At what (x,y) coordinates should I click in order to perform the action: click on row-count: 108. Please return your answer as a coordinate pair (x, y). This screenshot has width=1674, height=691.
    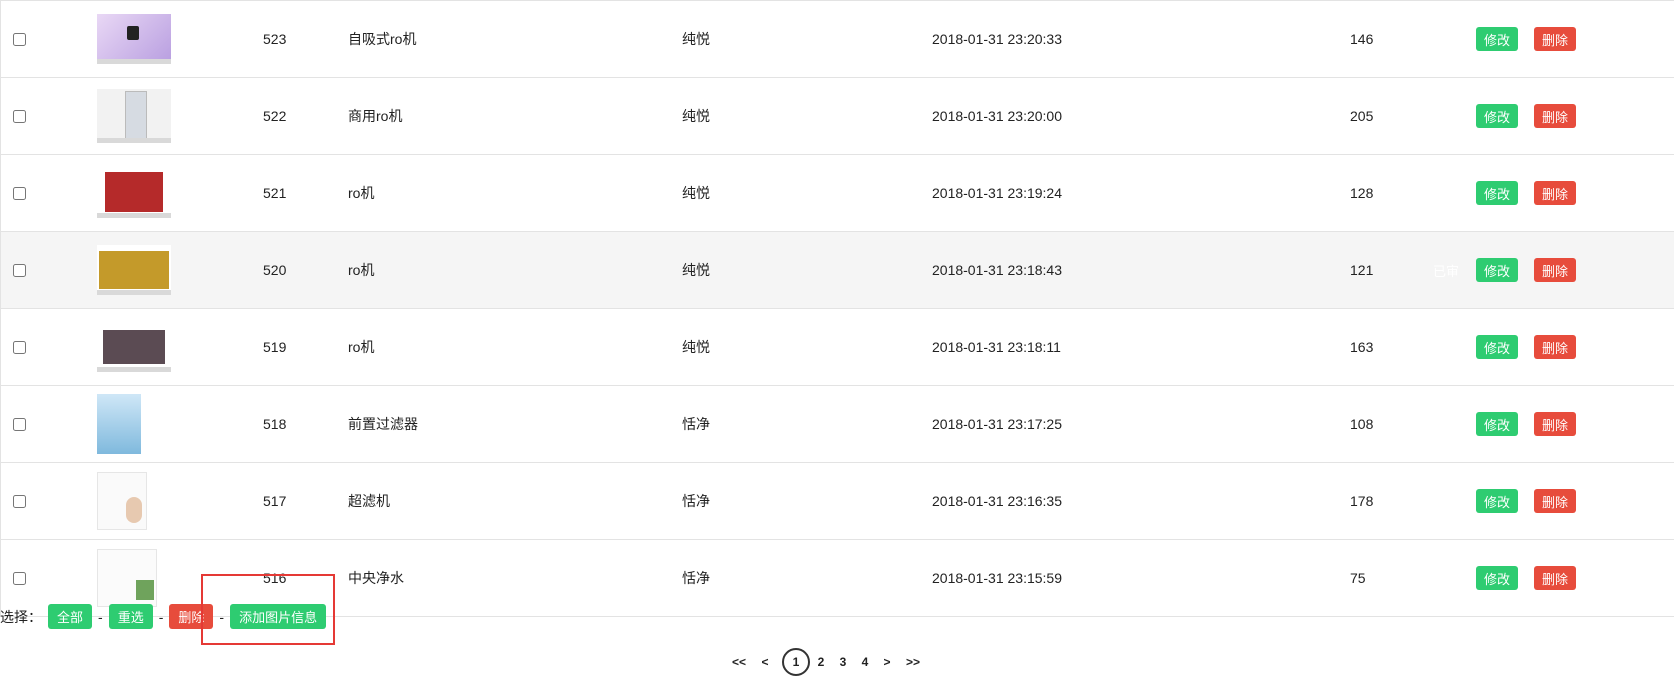
    Looking at the image, I should click on (1362, 424).